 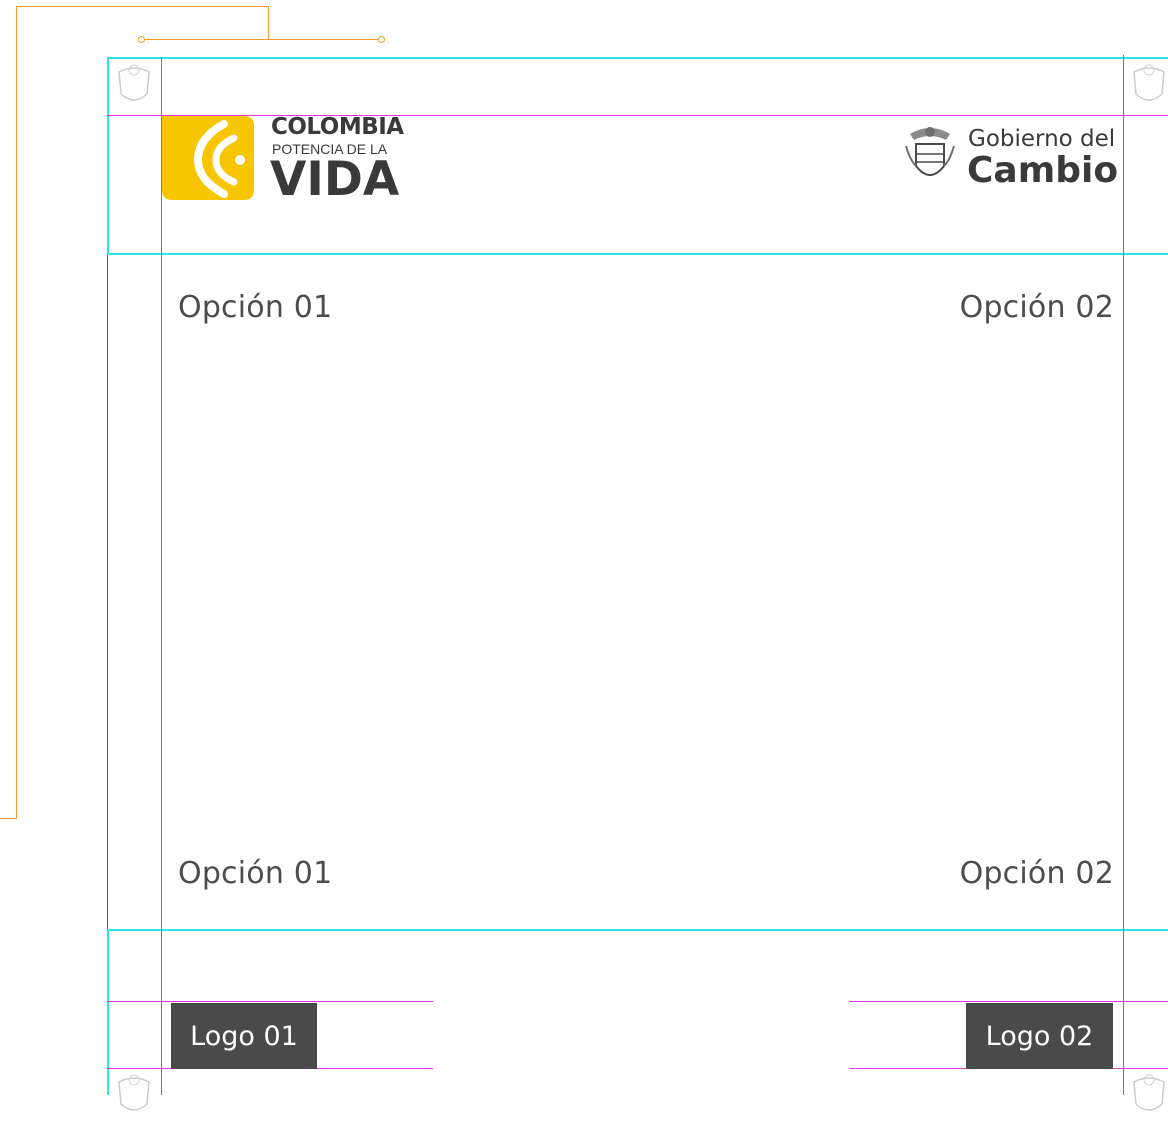 What do you see at coordinates (141, 39) in the screenshot?
I see `orange-endpoint-left` at bounding box center [141, 39].